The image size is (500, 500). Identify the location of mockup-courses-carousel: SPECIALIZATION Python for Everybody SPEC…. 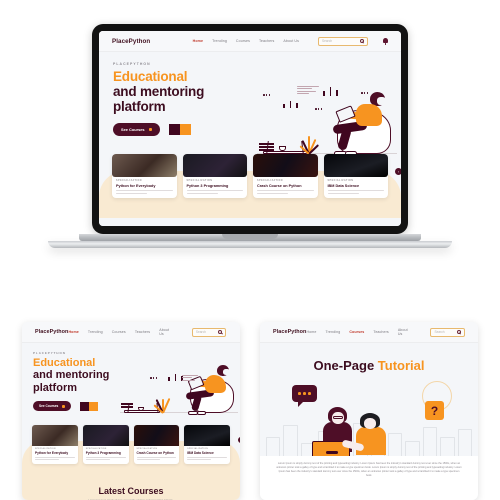
(131, 462).